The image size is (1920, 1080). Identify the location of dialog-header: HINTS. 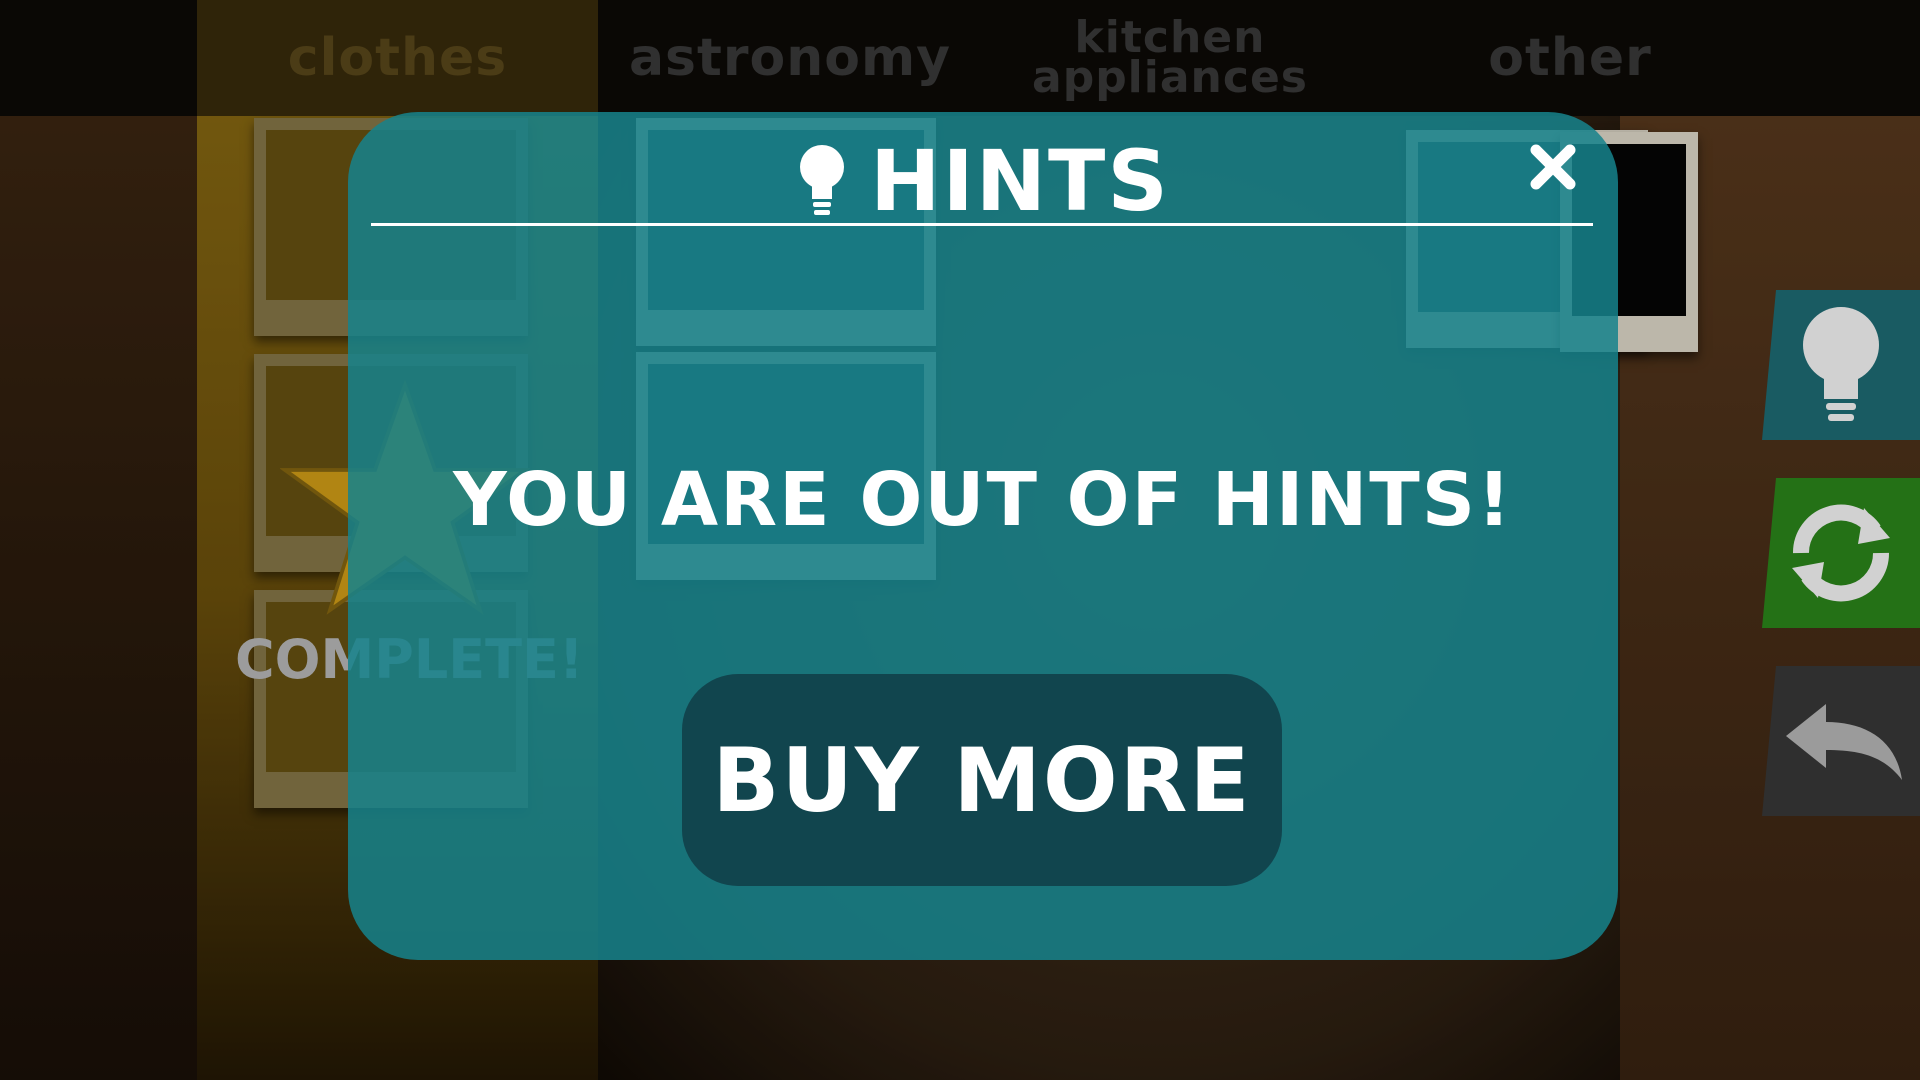
(983, 181).